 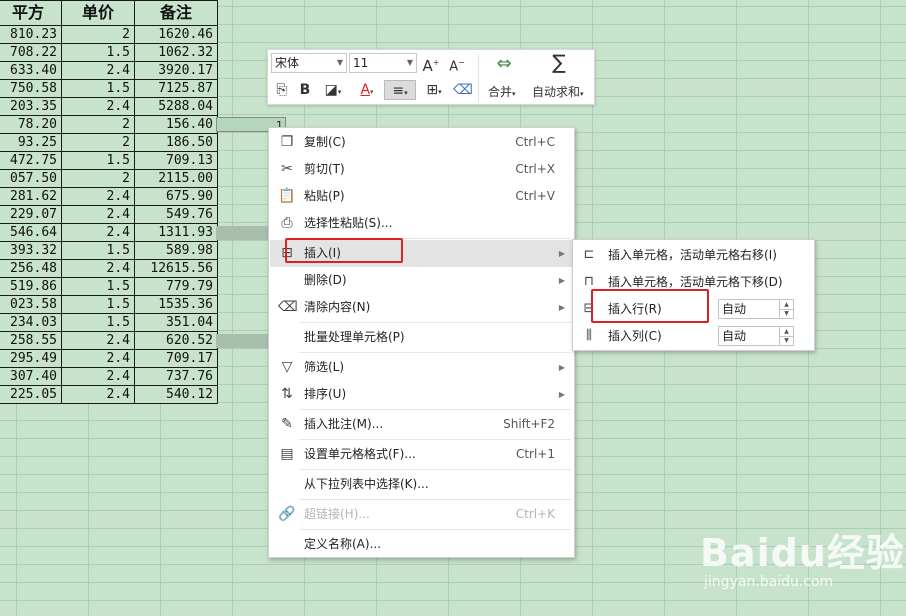 What do you see at coordinates (31, 124) in the screenshot?
I see `cell-area: 78.20` at bounding box center [31, 124].